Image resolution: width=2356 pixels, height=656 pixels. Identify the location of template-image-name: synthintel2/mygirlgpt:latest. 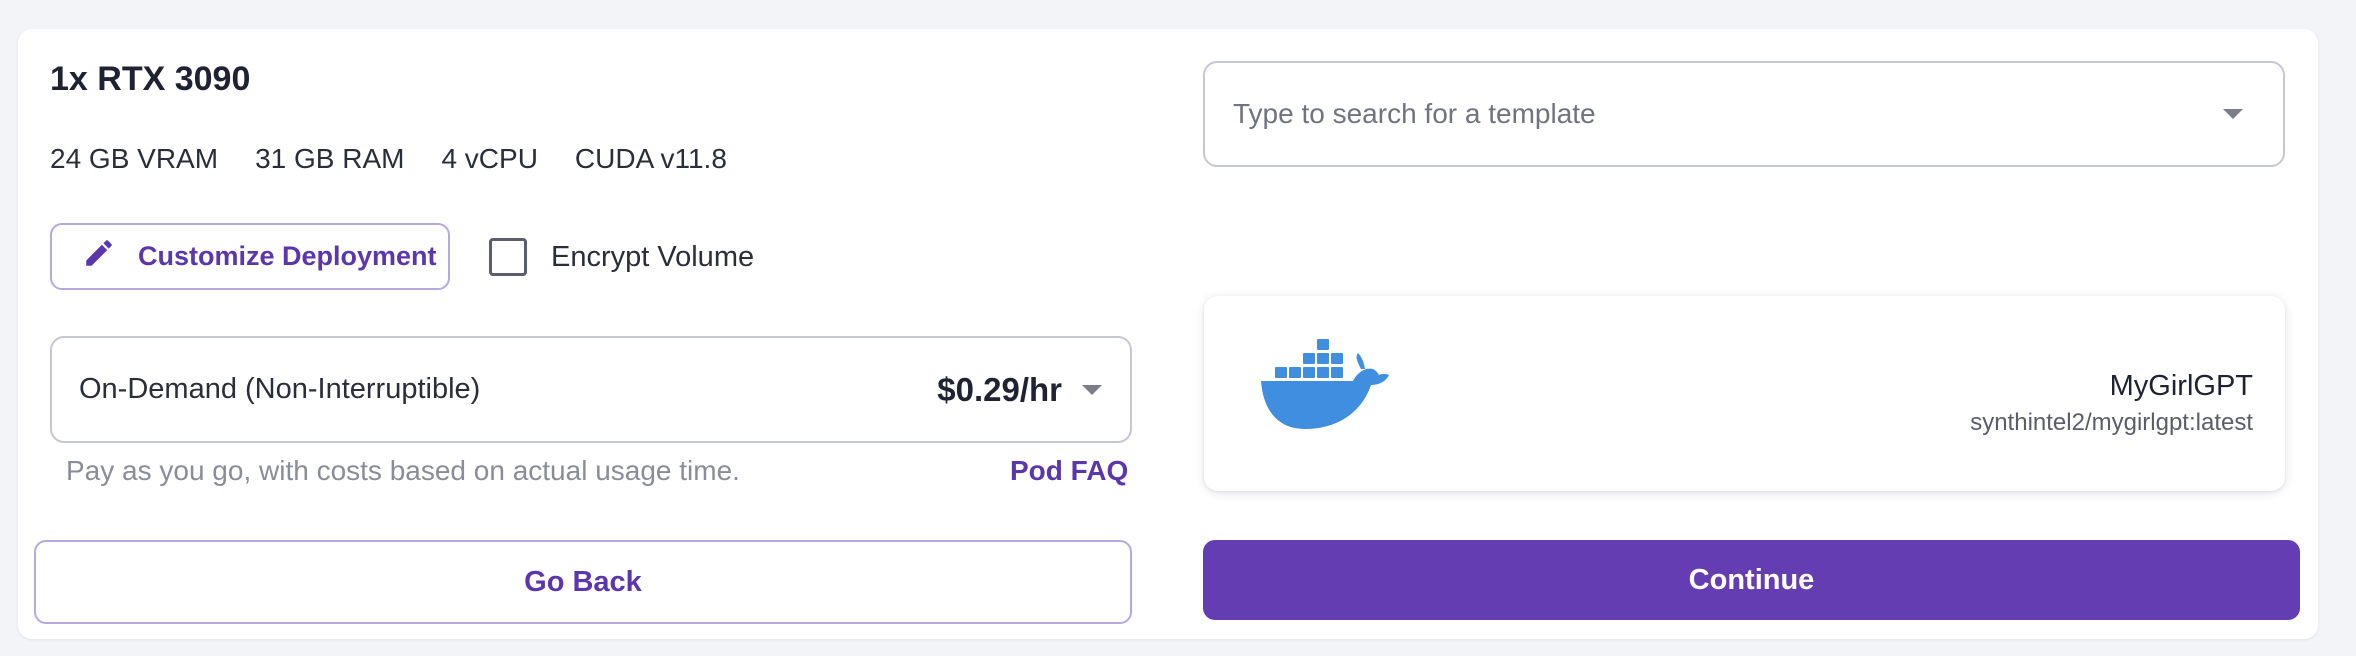
(2111, 422).